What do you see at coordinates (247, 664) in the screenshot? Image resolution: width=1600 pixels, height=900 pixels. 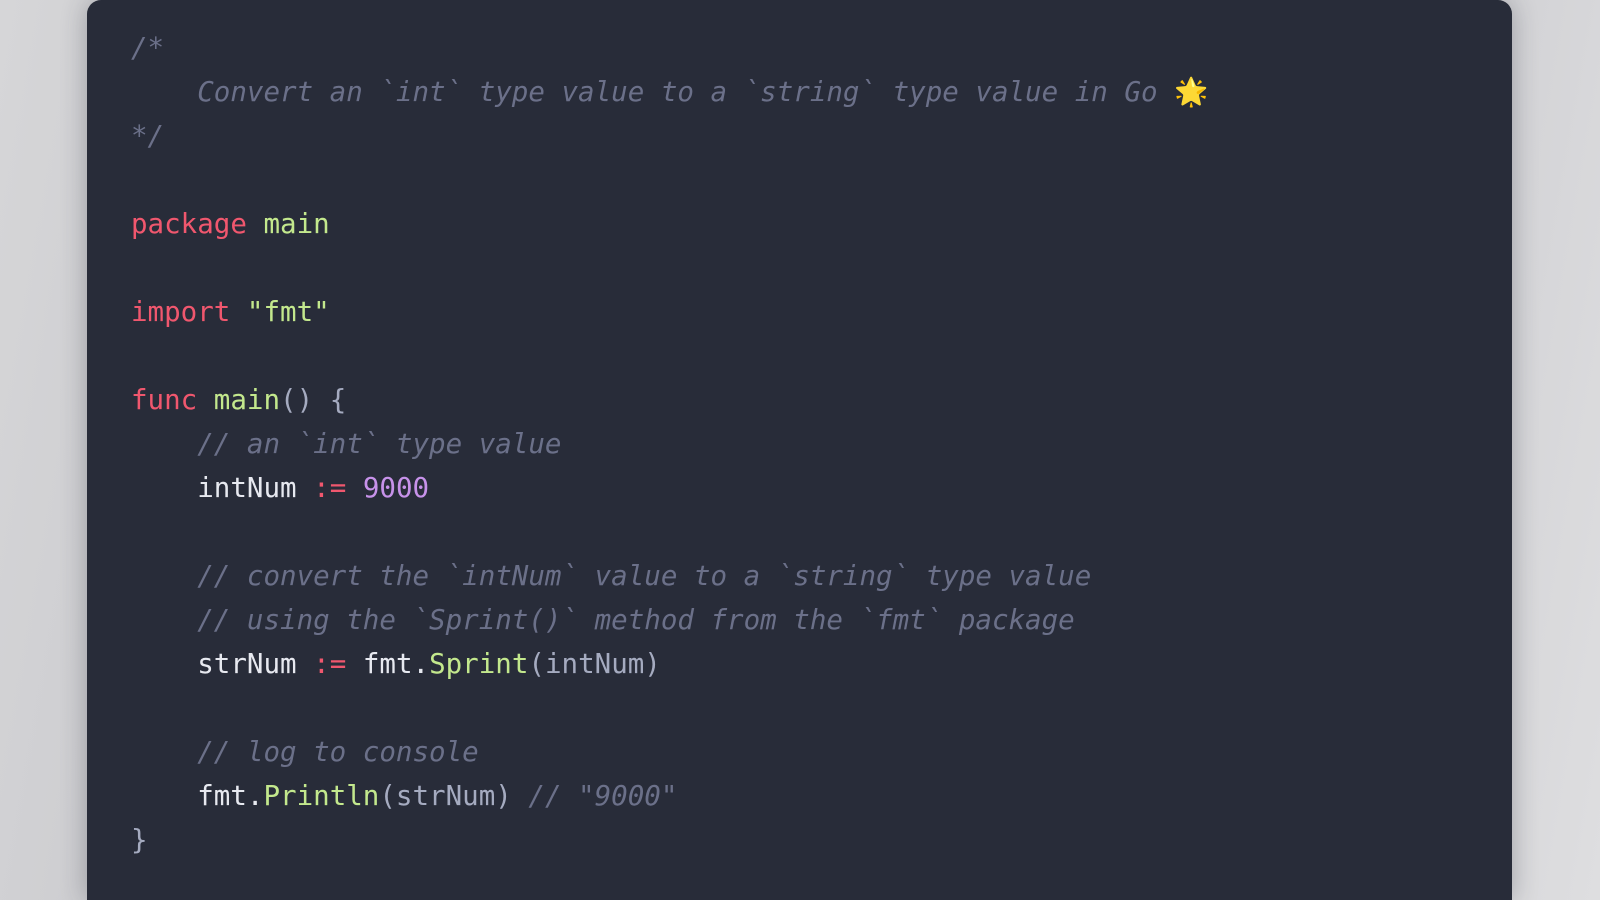 I see `variable-strnum: strNum` at bounding box center [247, 664].